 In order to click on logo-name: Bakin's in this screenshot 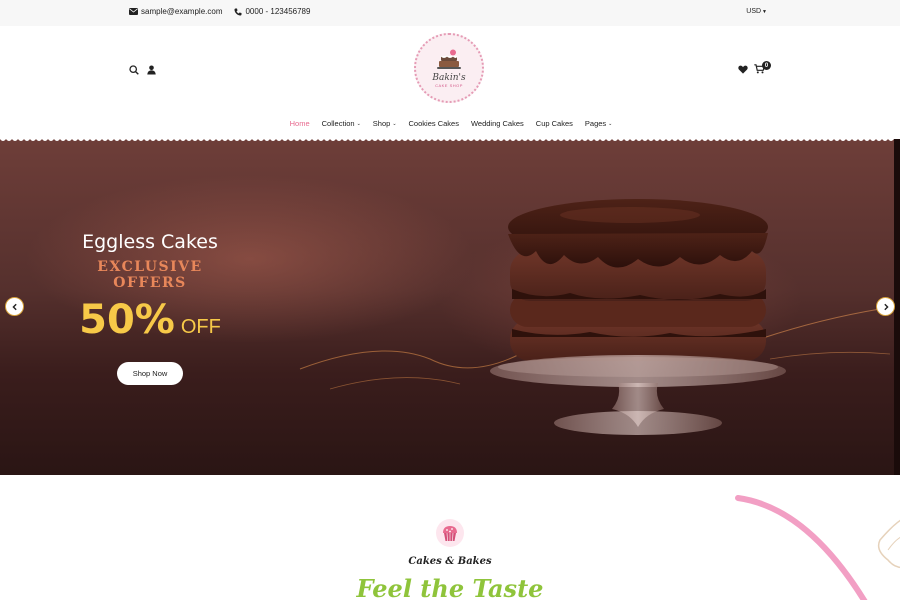, I will do `click(449, 77)`.